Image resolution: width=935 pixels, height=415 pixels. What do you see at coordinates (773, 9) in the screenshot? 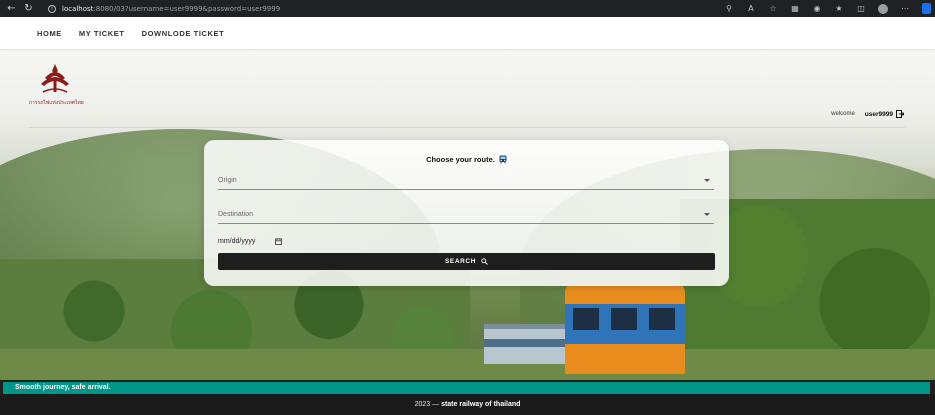
I see `favorite-add-icon: ☆` at bounding box center [773, 9].